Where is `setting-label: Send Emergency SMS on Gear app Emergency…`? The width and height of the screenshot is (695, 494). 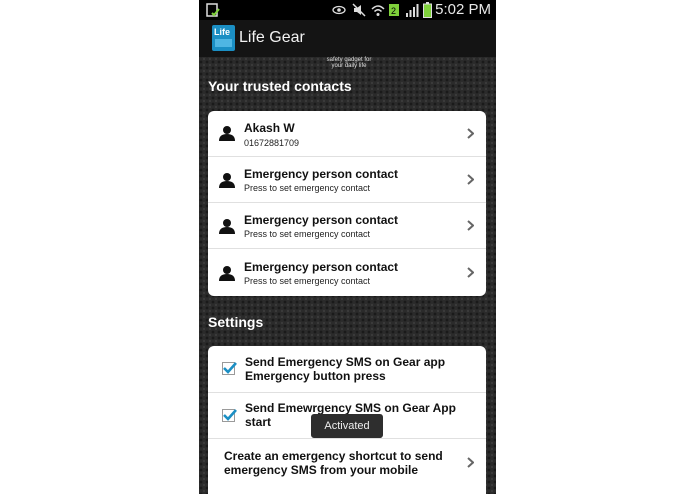 setting-label: Send Emergency SMS on Gear app Emergency… is located at coordinates (360, 369).